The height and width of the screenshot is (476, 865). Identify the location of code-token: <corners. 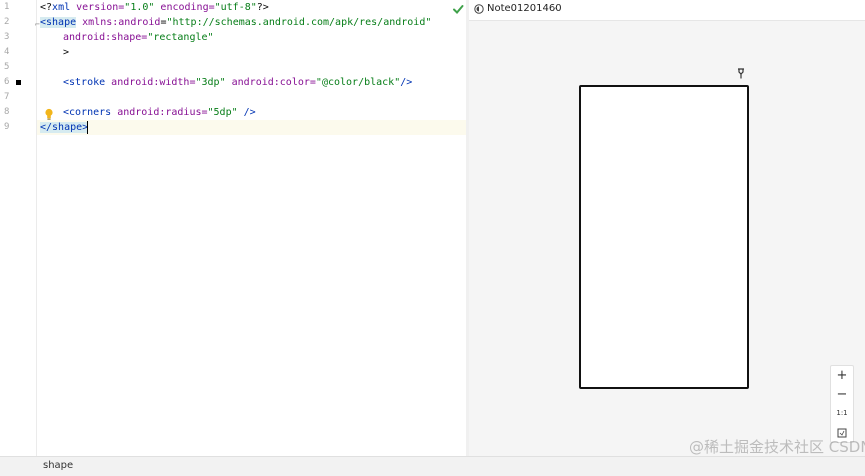
(87, 112).